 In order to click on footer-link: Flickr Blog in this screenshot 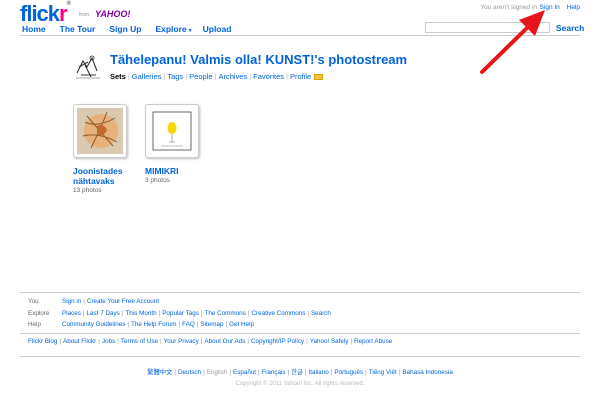, I will do `click(42, 341)`.